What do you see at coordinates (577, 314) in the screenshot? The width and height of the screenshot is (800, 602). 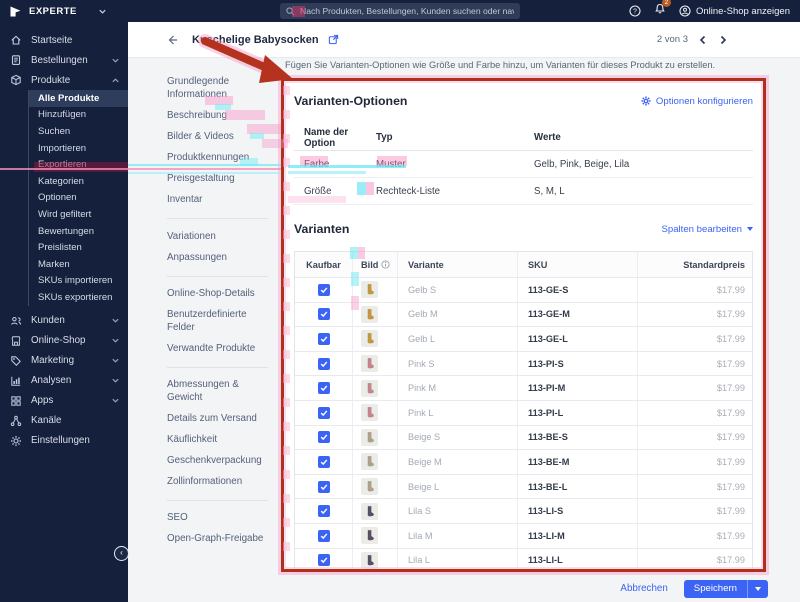 I see `variant-sku: 113-GE-M` at bounding box center [577, 314].